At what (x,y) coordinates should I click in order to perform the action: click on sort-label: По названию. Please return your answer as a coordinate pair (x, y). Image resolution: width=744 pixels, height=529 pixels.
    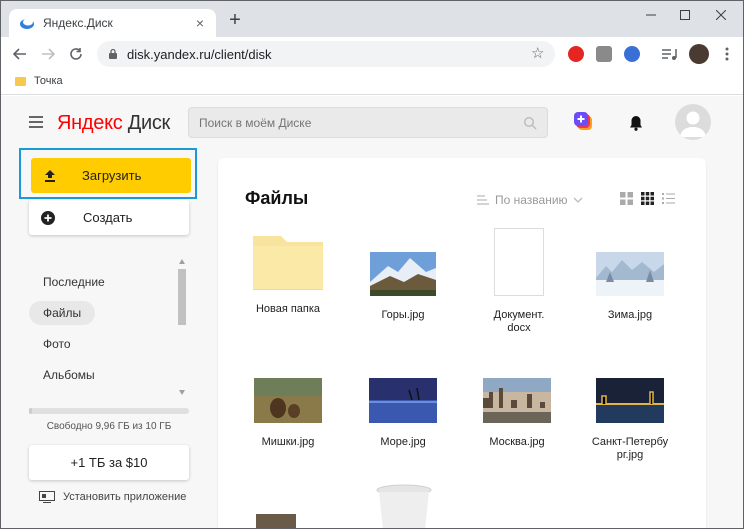
    Looking at the image, I should click on (531, 200).